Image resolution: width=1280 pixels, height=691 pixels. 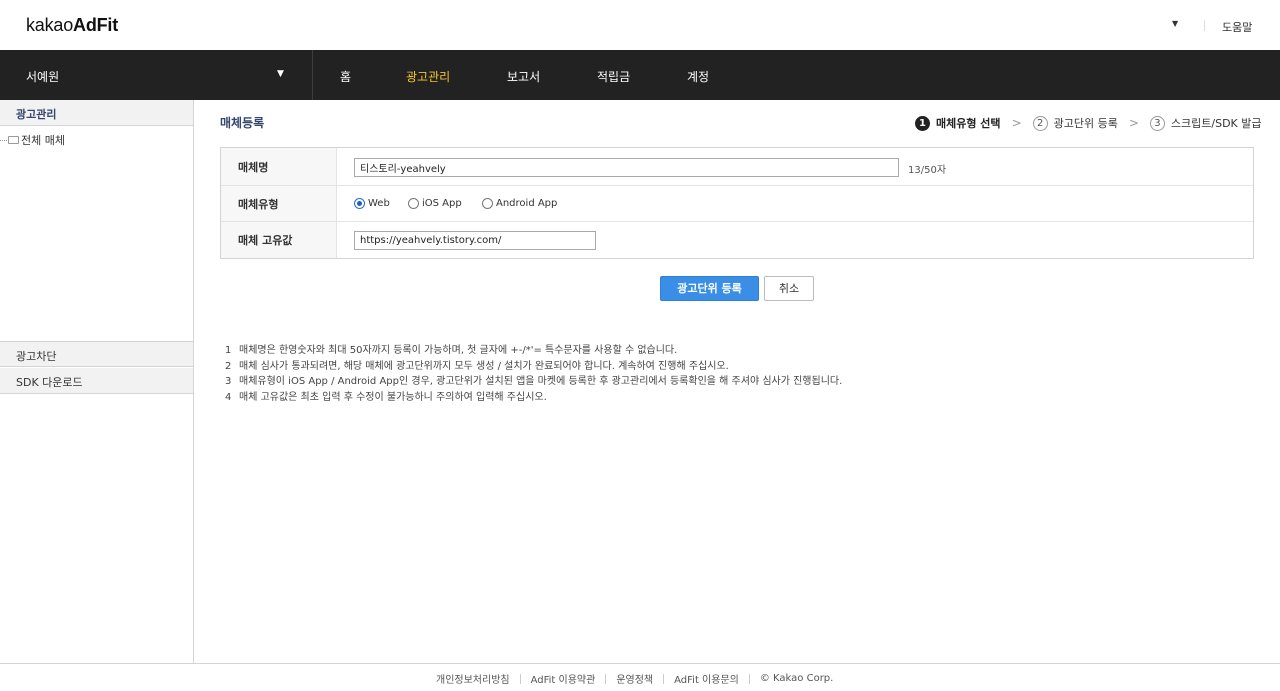 What do you see at coordinates (968, 123) in the screenshot?
I see `step-1-label: 매체유형 선택` at bounding box center [968, 123].